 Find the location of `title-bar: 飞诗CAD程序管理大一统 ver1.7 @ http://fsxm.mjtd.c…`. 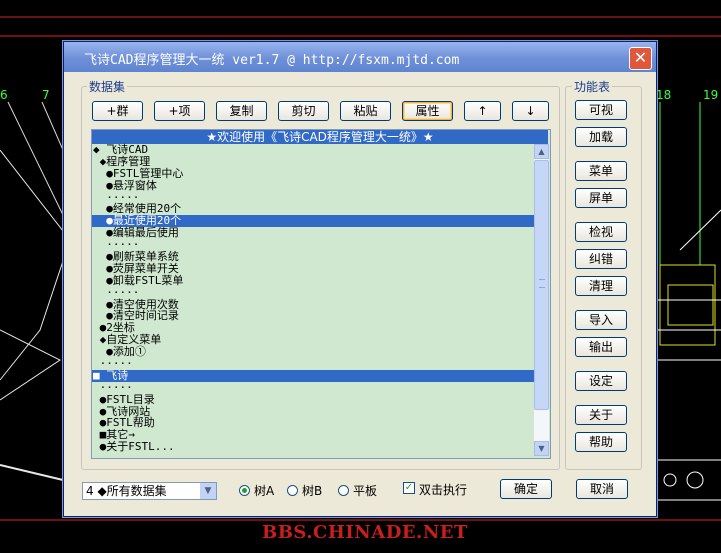

title-bar: 飞诗CAD程序管理大一统 ver1.7 @ http://fsxm.mjtd.c… is located at coordinates (360, 57).